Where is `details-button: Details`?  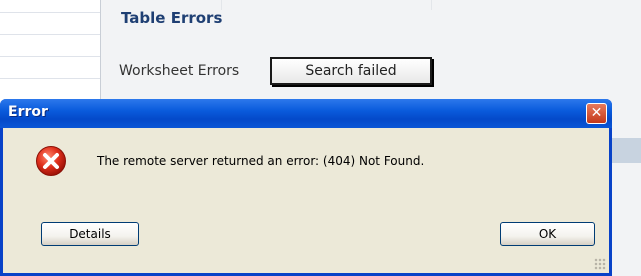
details-button: Details is located at coordinates (90, 234).